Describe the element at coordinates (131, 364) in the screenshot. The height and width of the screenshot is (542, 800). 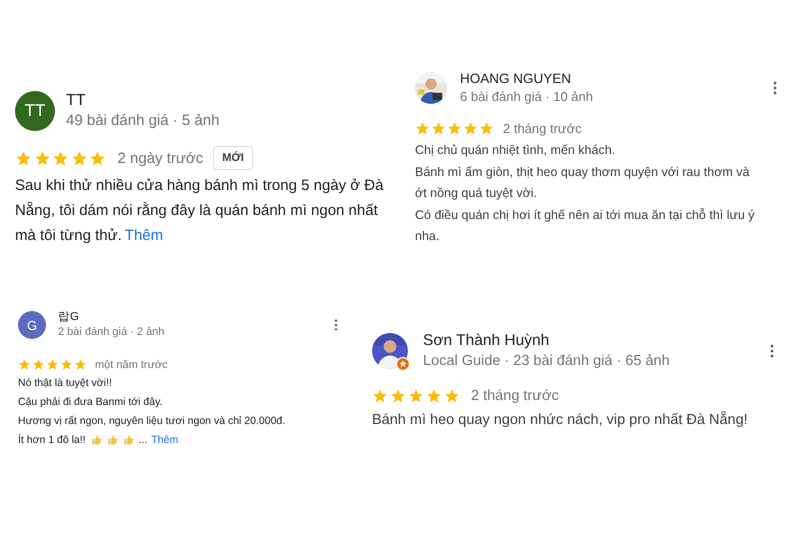
I see `review-date: một năm trước` at that location.